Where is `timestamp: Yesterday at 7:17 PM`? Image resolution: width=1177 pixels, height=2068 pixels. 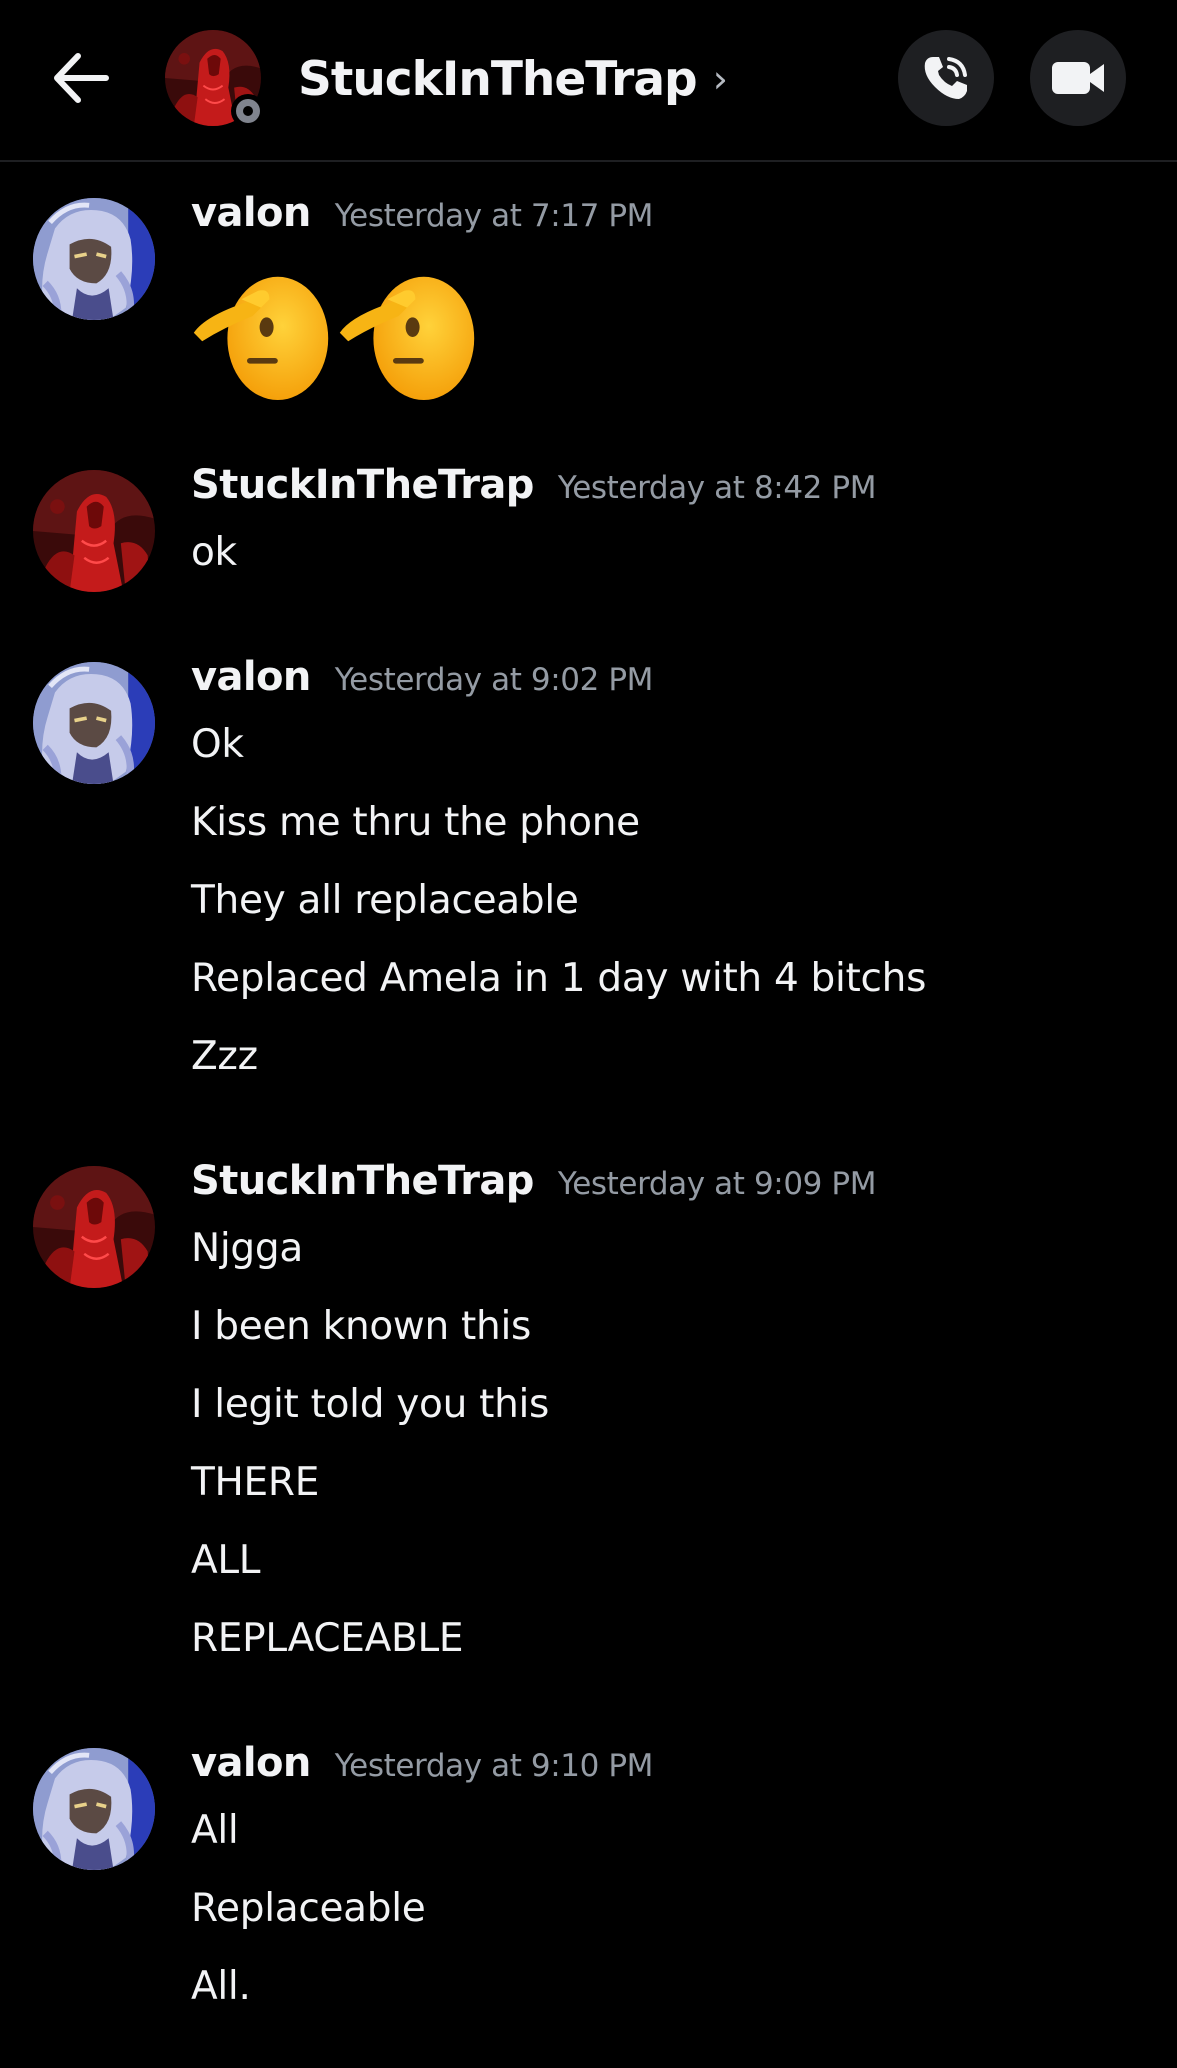
timestamp: Yesterday at 7:17 PM is located at coordinates (494, 216).